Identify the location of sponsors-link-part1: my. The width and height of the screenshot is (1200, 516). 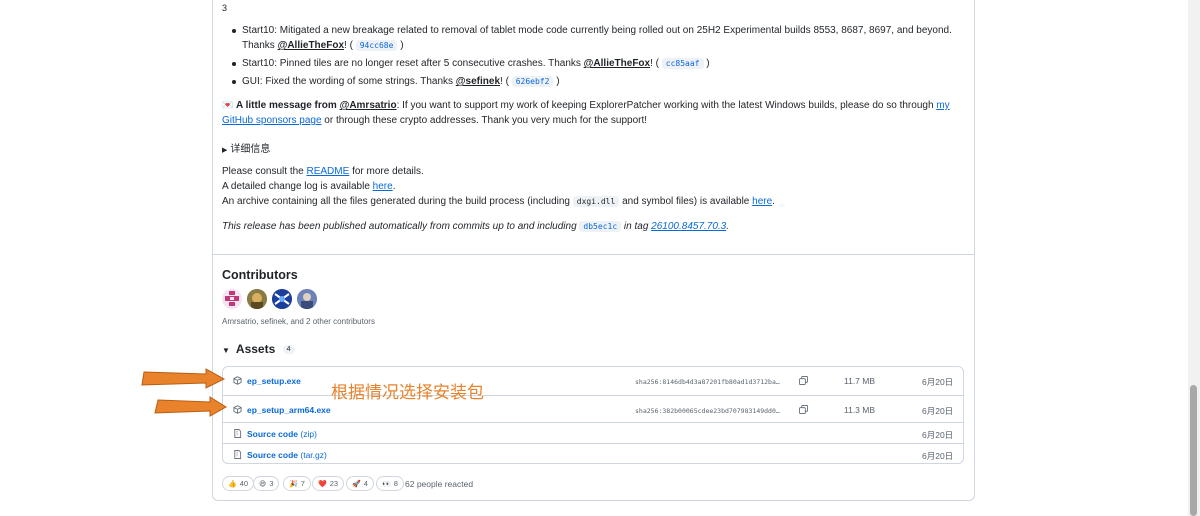
(942, 105).